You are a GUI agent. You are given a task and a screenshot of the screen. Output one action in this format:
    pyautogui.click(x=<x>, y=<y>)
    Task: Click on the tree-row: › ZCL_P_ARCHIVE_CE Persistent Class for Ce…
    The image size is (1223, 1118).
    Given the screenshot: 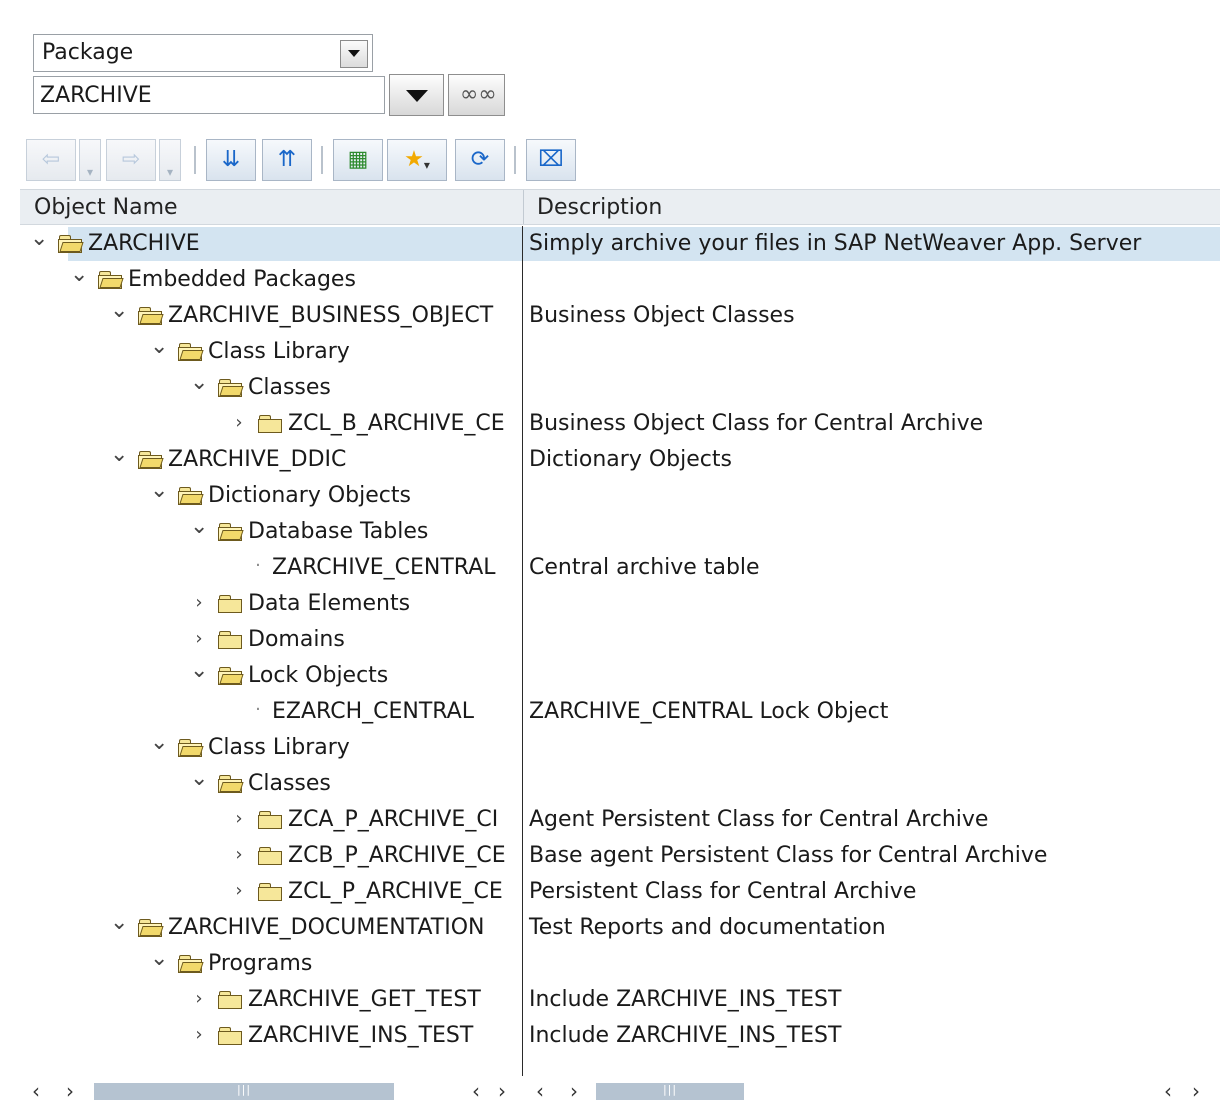 What is the action you would take?
    pyautogui.click(x=620, y=892)
    